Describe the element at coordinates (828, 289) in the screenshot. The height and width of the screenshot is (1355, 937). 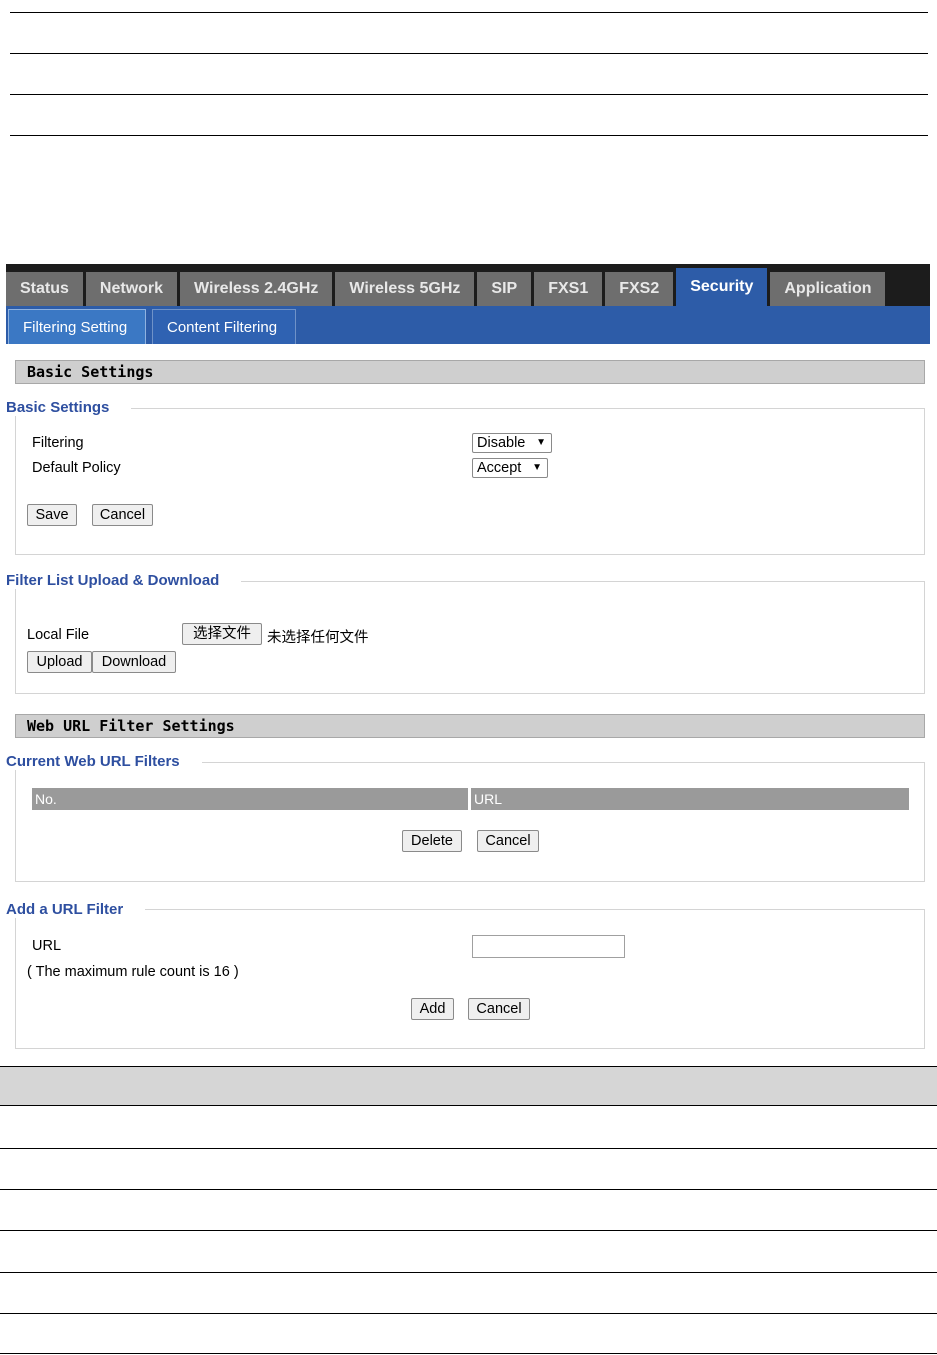
I see `tab-application: Application` at that location.